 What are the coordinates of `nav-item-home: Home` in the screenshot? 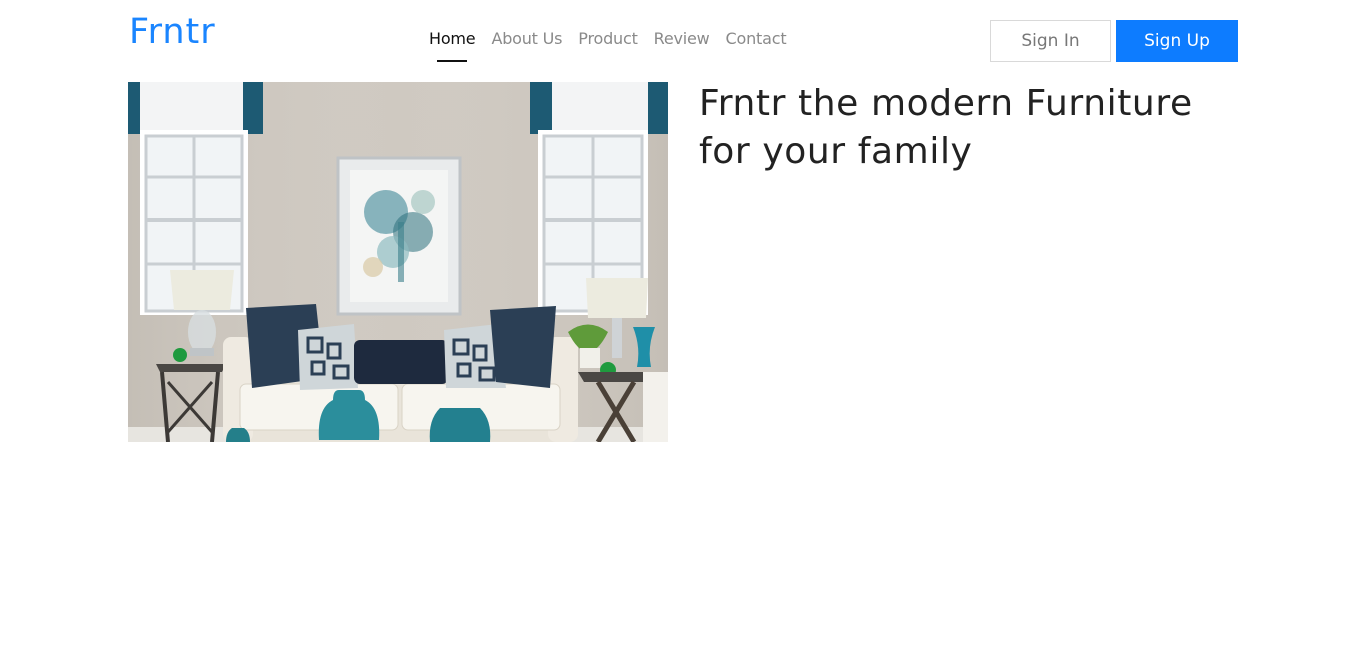 It's located at (452, 45).